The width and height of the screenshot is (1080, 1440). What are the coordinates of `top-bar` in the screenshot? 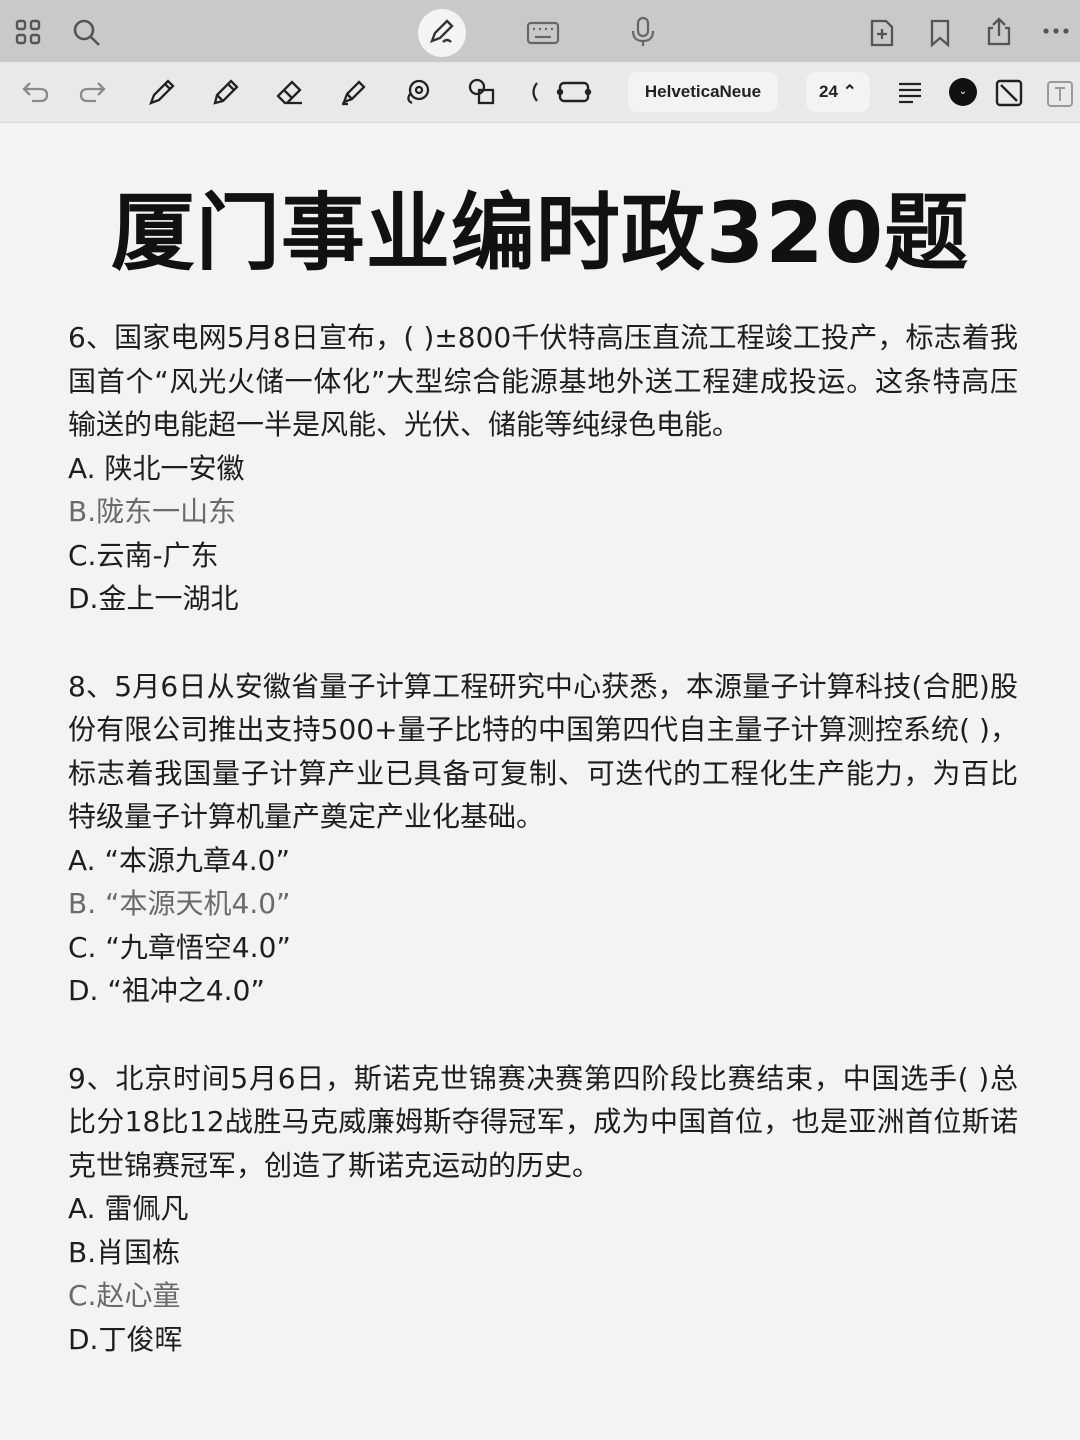 It's located at (540, 31).